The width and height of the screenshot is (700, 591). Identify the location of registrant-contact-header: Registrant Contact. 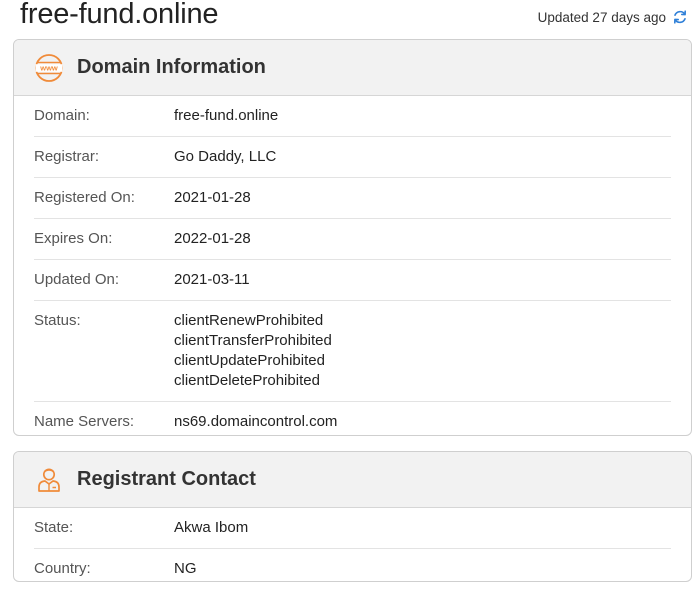
(352, 480).